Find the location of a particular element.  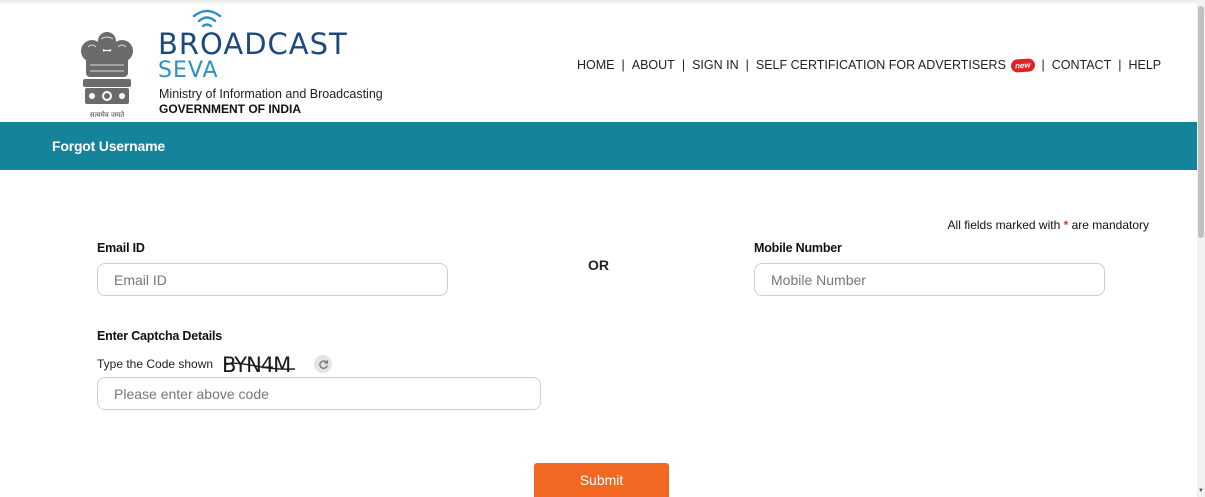

refresh-captcha-button is located at coordinates (323, 364).